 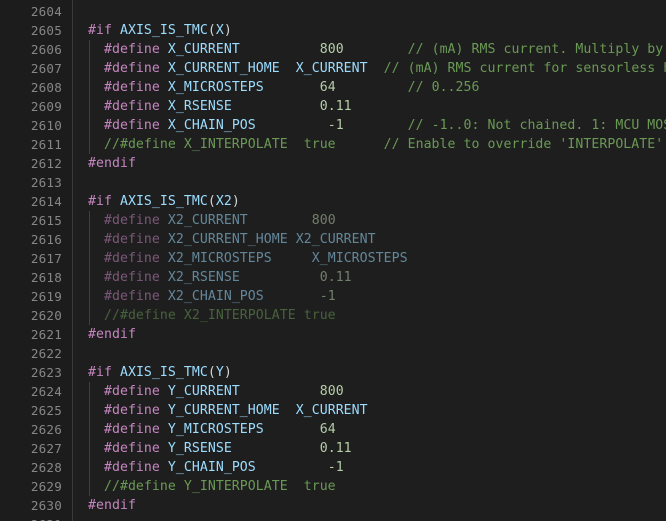 I want to click on code-line: 2612 #endif, so click(x=333, y=163).